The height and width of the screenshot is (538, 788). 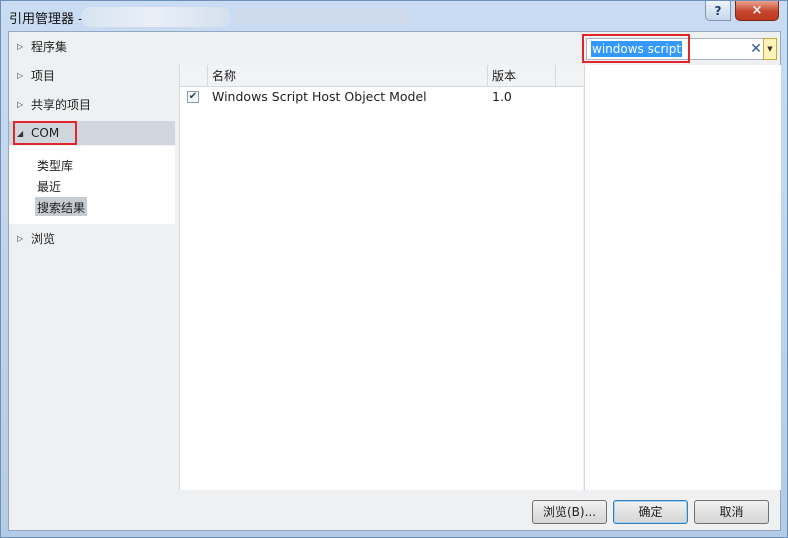 I want to click on header-name: 名称, so click(x=348, y=76).